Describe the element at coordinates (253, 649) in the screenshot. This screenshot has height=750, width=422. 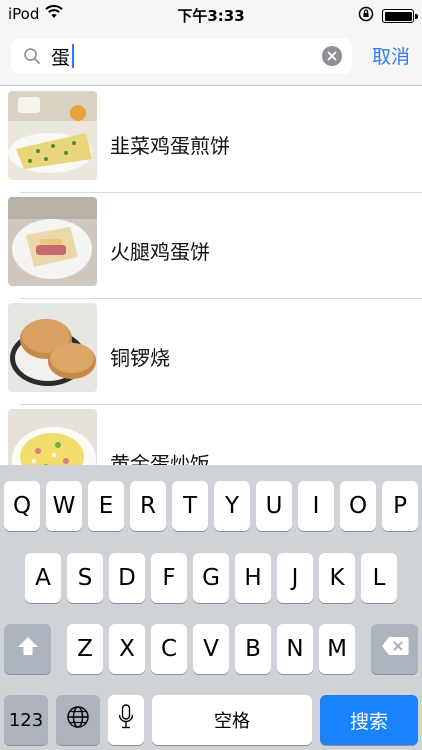
I see `key-b: B` at that location.